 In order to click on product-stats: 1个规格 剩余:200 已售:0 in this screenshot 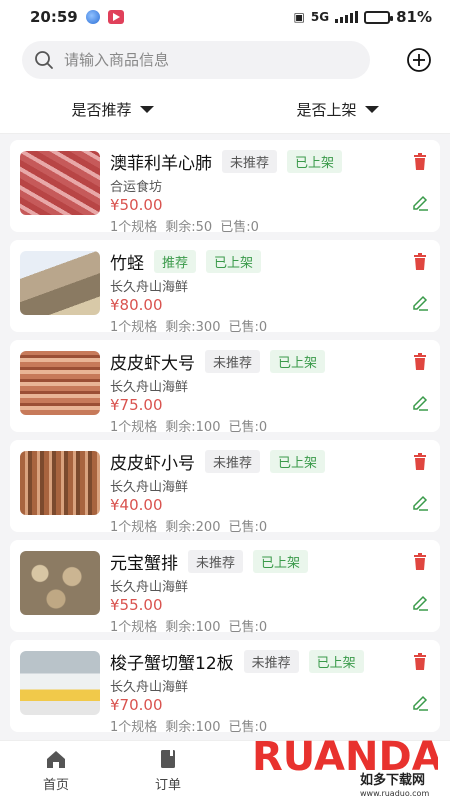, I will do `click(254, 525)`.